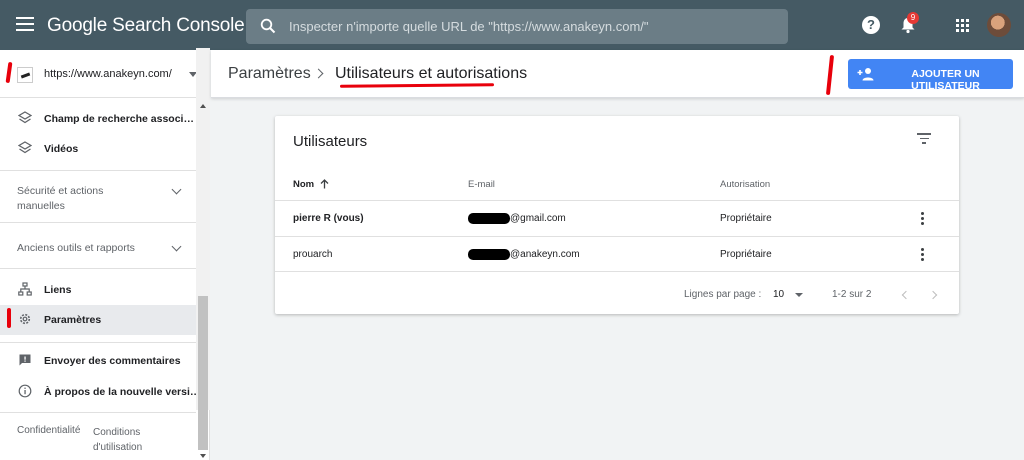 The width and height of the screenshot is (1024, 460). What do you see at coordinates (799, 295) in the screenshot?
I see `caret-down-icon` at bounding box center [799, 295].